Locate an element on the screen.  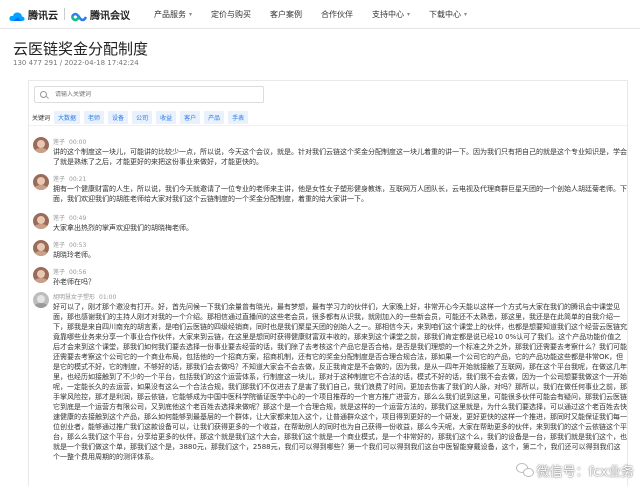
nav-partners: 合作伙伴 is located at coordinates (337, 14).